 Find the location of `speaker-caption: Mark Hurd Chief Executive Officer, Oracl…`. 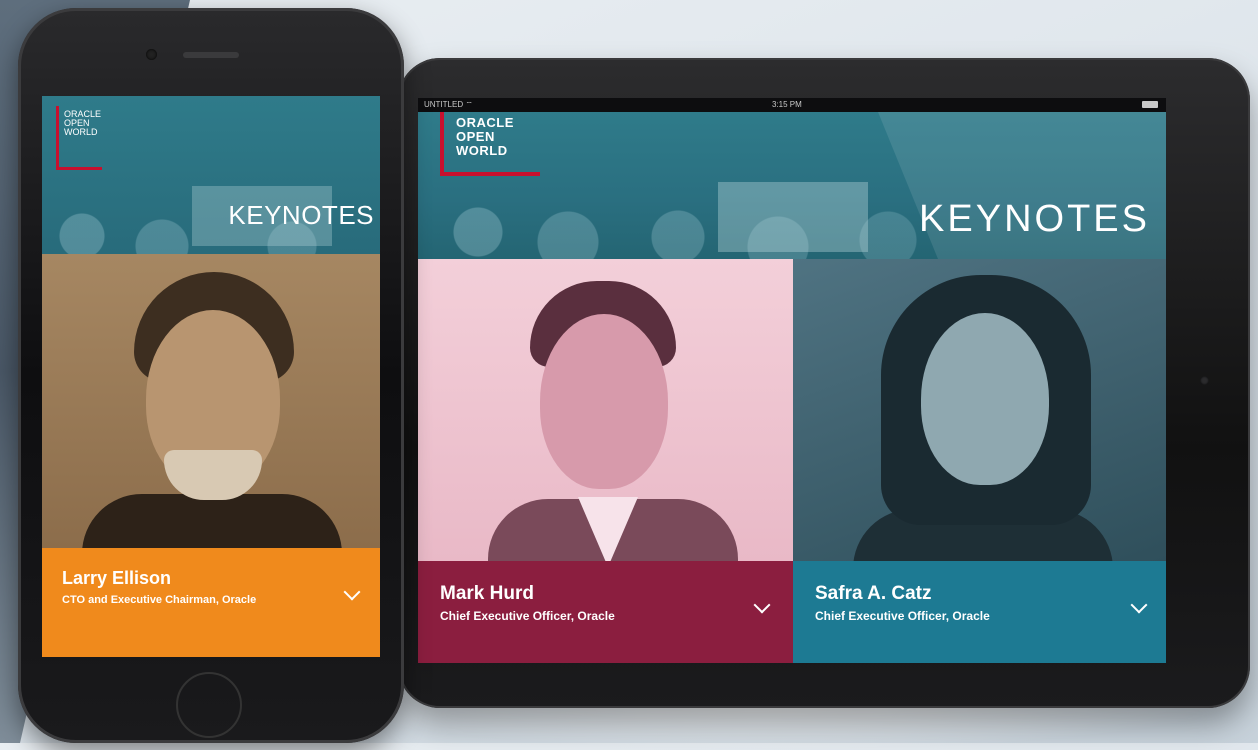

speaker-caption: Mark Hurd Chief Executive Officer, Oracl… is located at coordinates (605, 612).